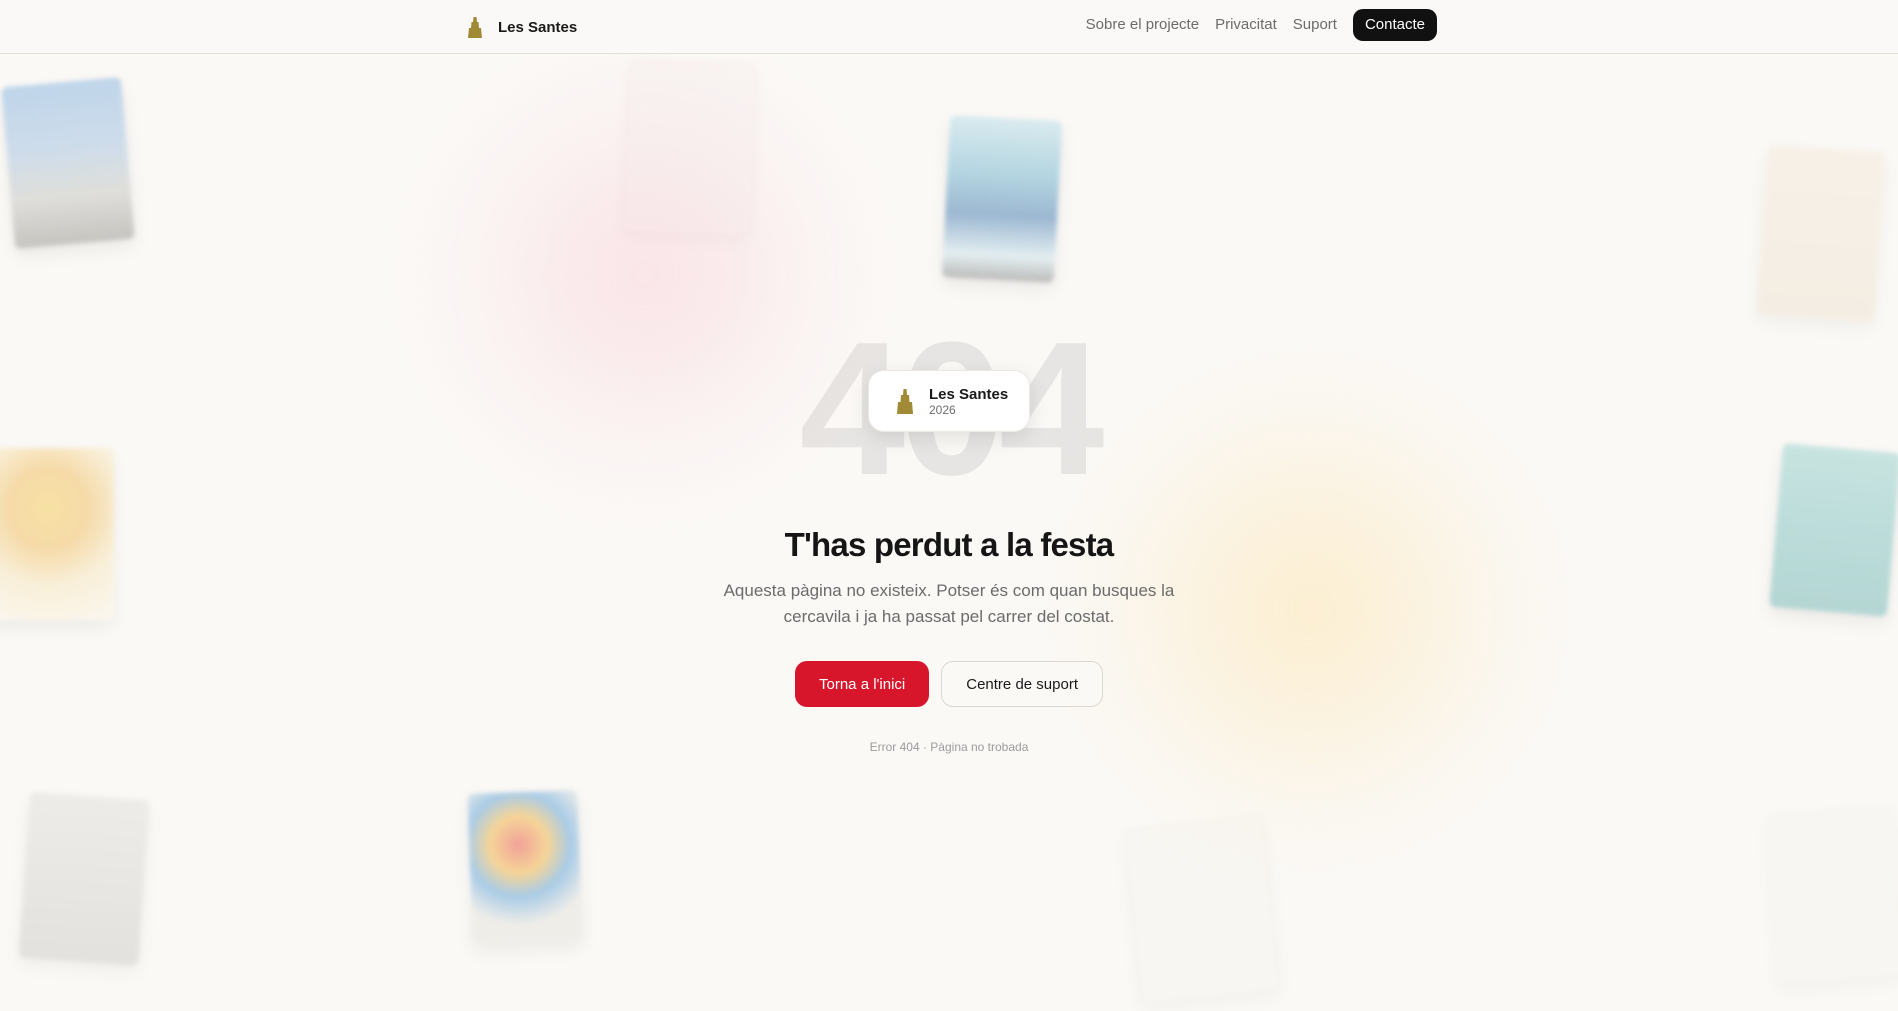  Describe the element at coordinates (1142, 25) in the screenshot. I see `nav-link-sobre: Sobre el projecte` at that location.